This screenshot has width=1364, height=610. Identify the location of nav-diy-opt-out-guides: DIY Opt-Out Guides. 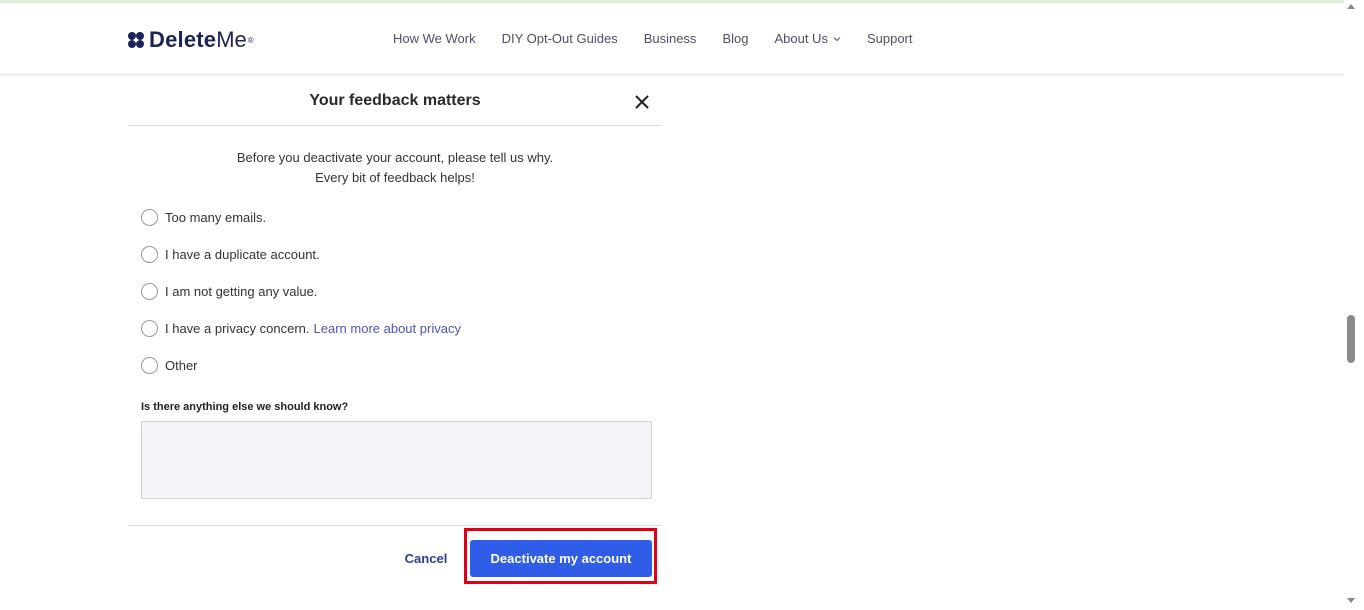
(560, 38).